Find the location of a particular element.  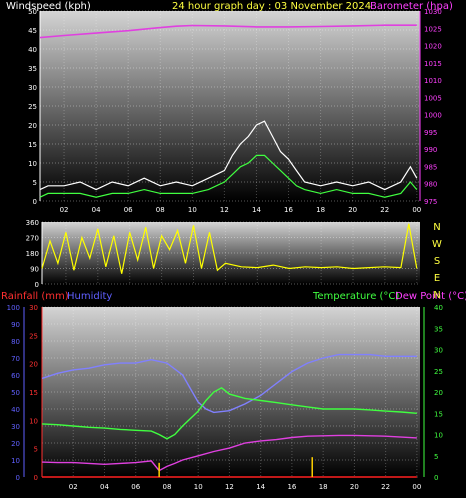

temp-x-tick: 18 is located at coordinates (323, 487).